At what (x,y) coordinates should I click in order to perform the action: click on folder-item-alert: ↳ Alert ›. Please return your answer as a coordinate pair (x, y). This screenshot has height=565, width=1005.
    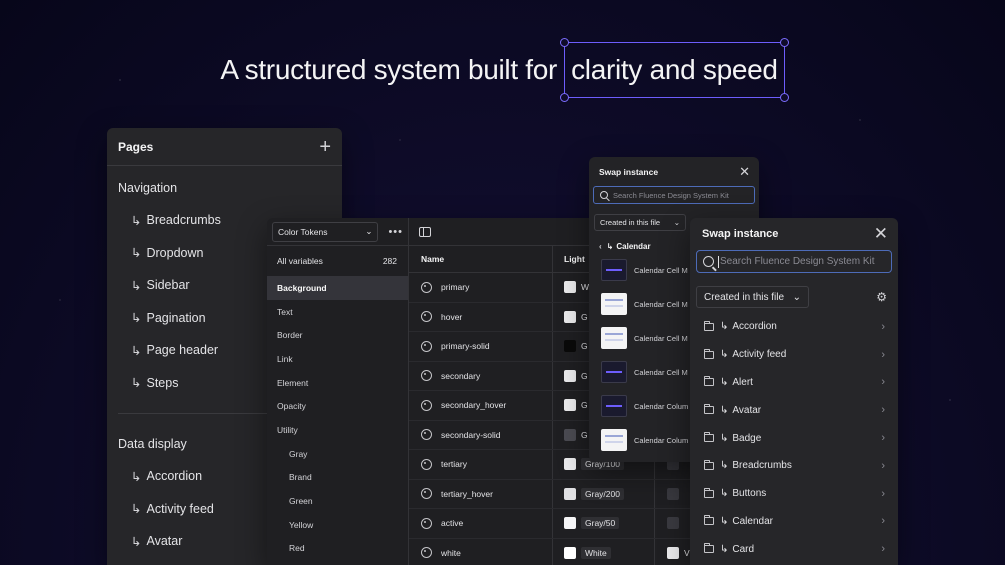
    Looking at the image, I should click on (794, 383).